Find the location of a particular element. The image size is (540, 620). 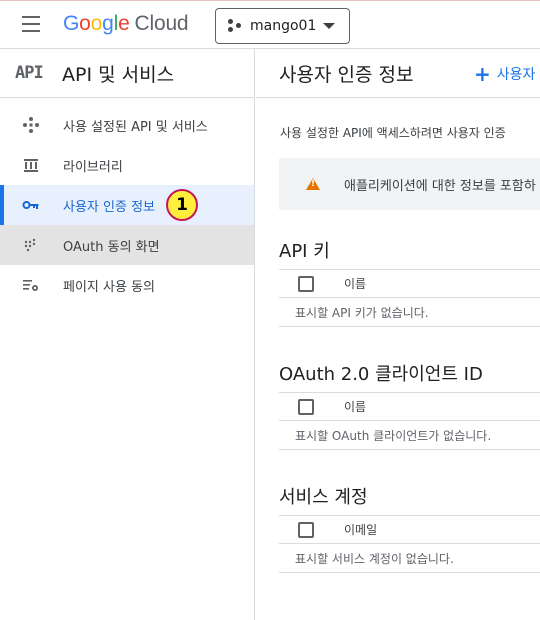

empty-message: 표시할 API 키가 없습니다. is located at coordinates (409, 312).